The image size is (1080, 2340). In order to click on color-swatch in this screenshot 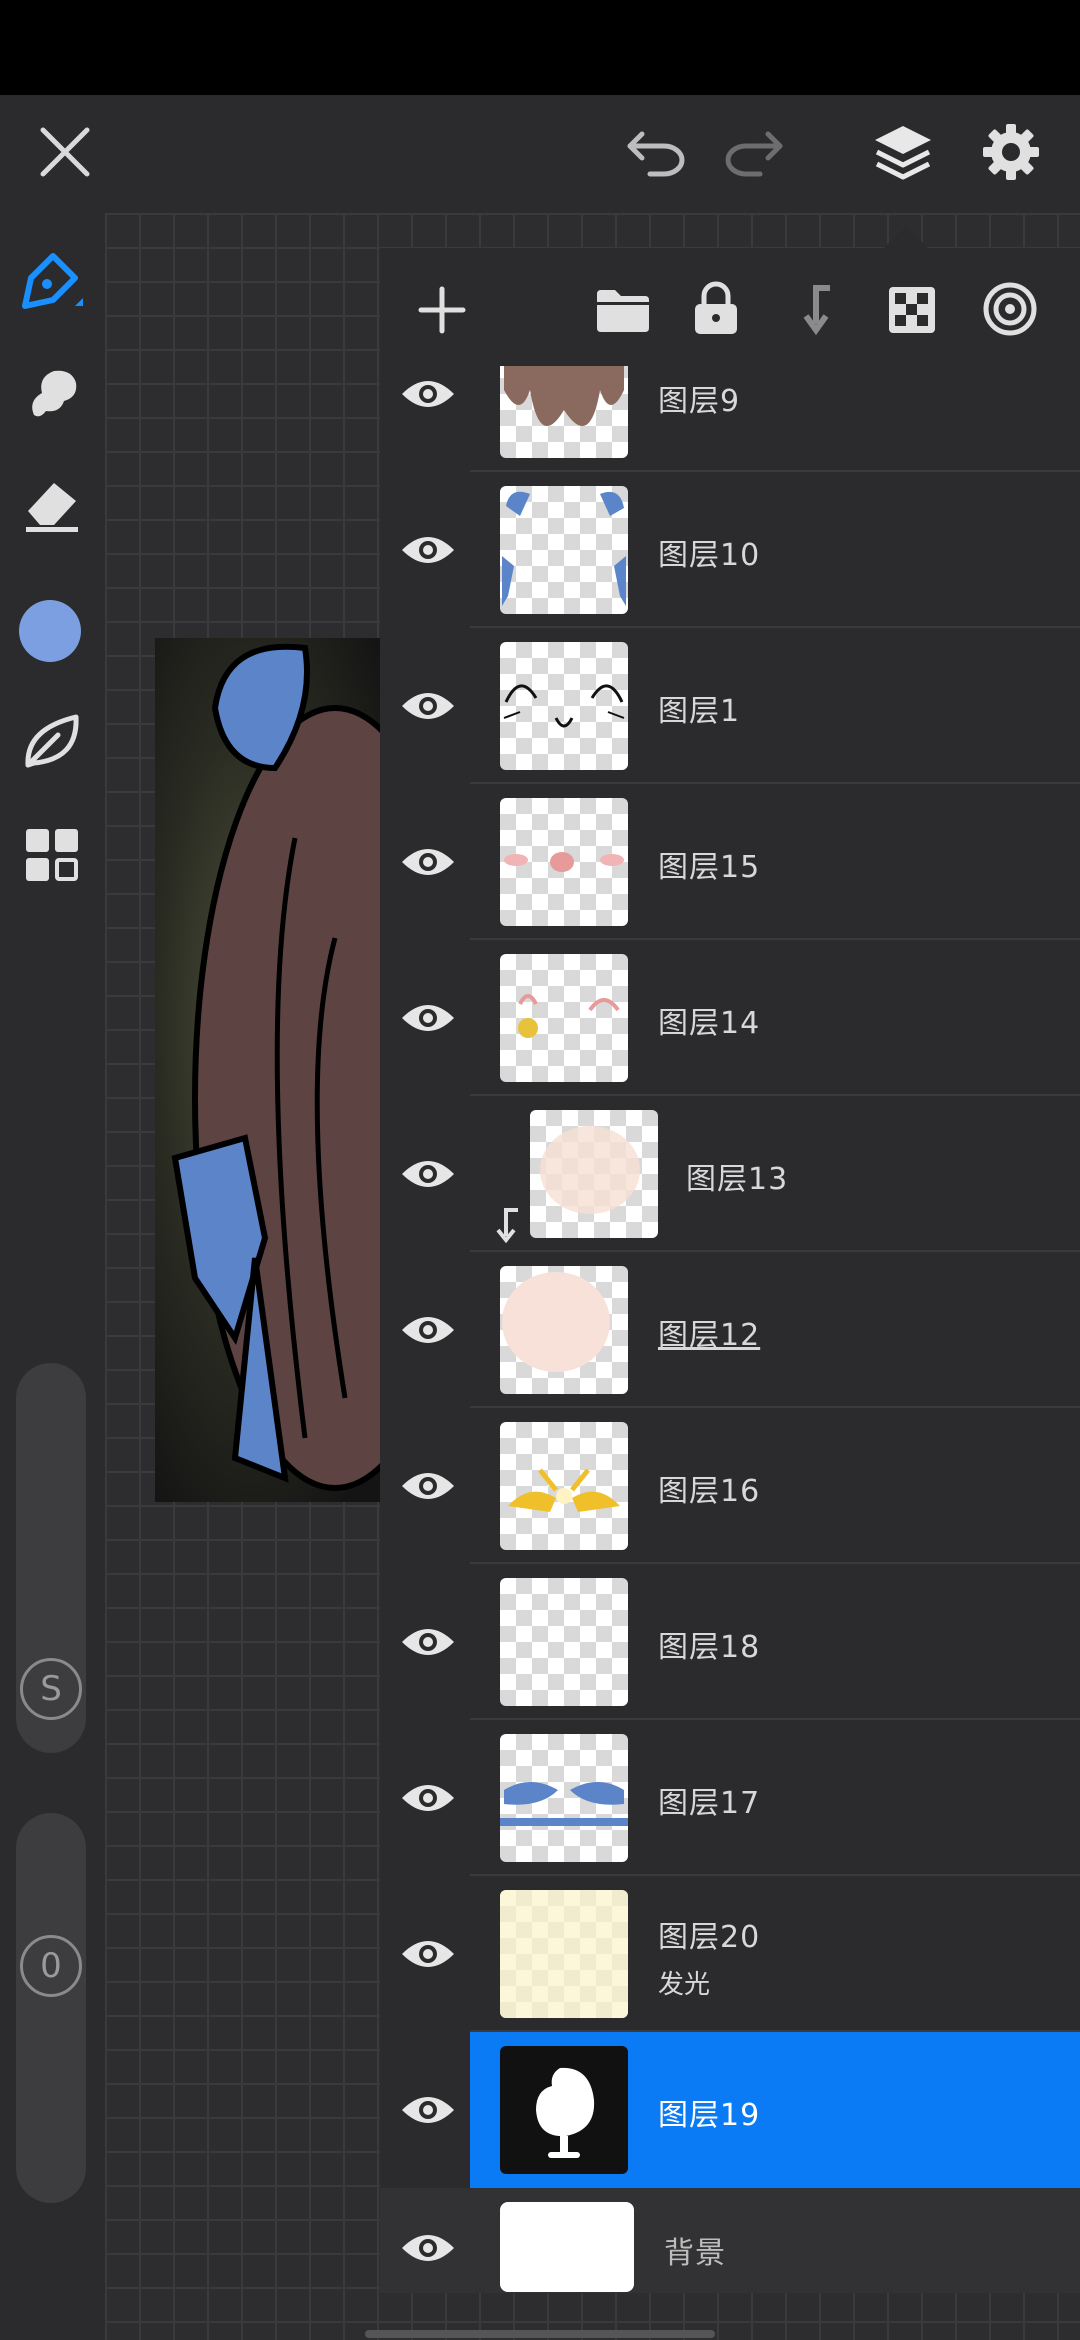, I will do `click(50, 631)`.